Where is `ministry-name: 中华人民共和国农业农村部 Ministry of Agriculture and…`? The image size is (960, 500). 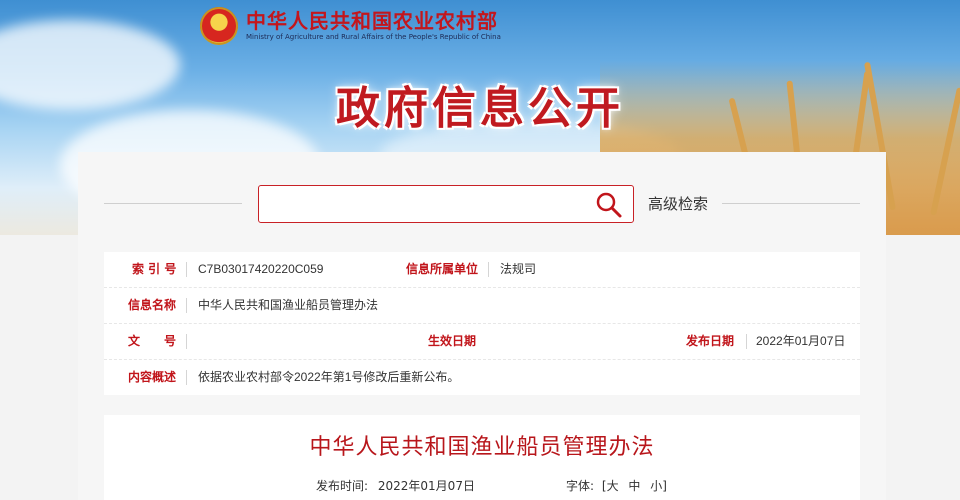 ministry-name: 中华人民共和国农业农村部 Ministry of Agriculture and… is located at coordinates (373, 26).